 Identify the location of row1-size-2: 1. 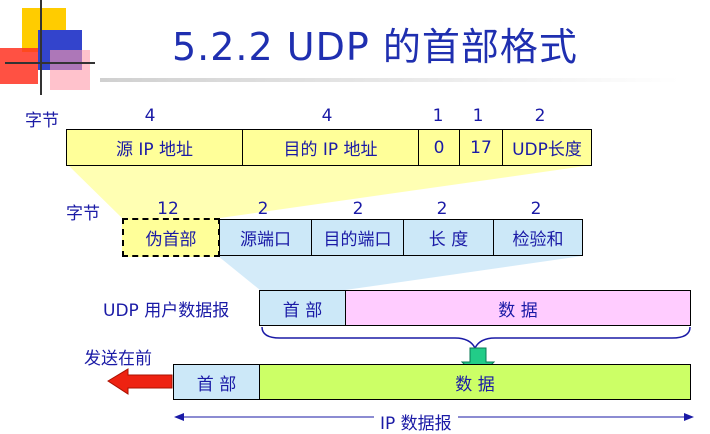
(438, 116).